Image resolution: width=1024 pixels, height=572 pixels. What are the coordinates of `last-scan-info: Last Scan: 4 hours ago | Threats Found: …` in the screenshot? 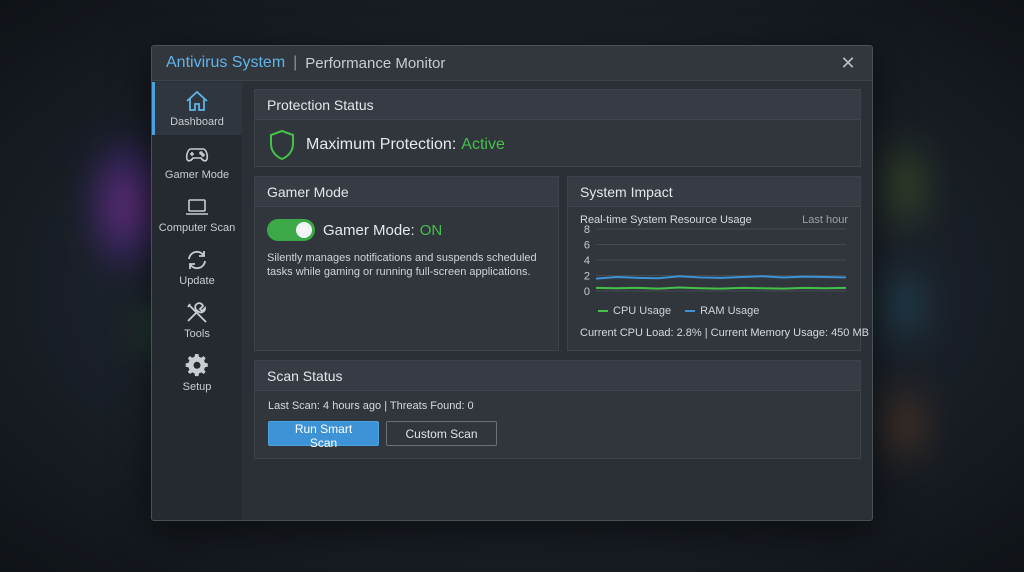 It's located at (371, 406).